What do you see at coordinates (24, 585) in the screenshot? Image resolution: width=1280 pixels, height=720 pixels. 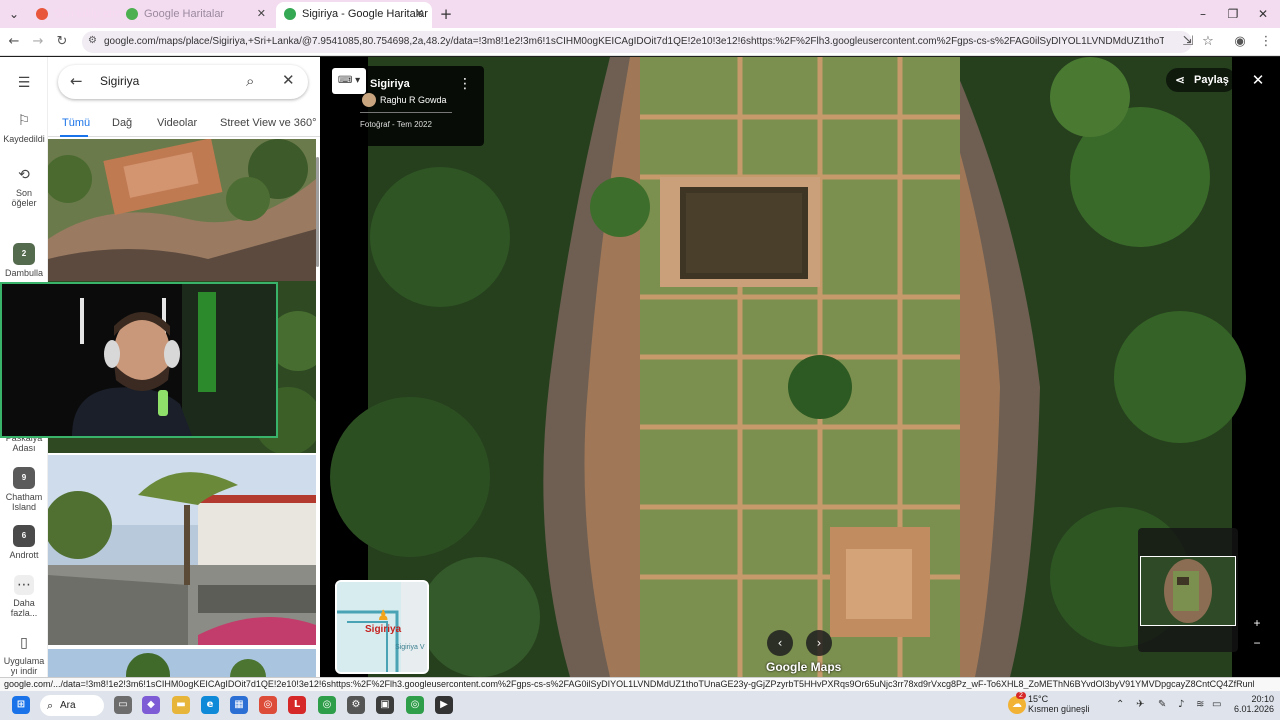 I see `more-icon: ⋯` at bounding box center [24, 585].